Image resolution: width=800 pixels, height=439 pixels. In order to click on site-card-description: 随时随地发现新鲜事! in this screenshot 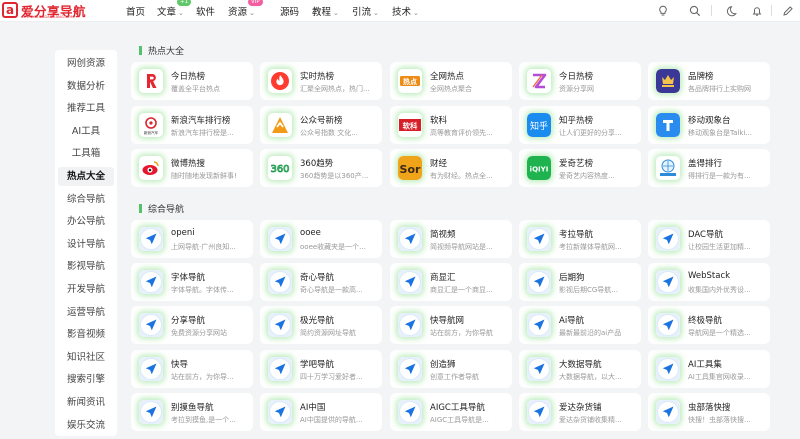, I will do `click(204, 176)`.